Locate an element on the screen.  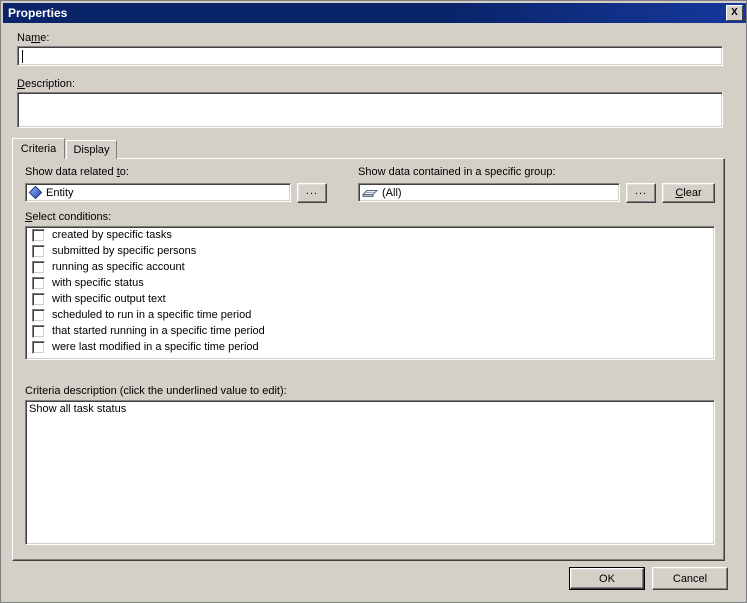
name-label-accel: m is located at coordinates (36, 38).